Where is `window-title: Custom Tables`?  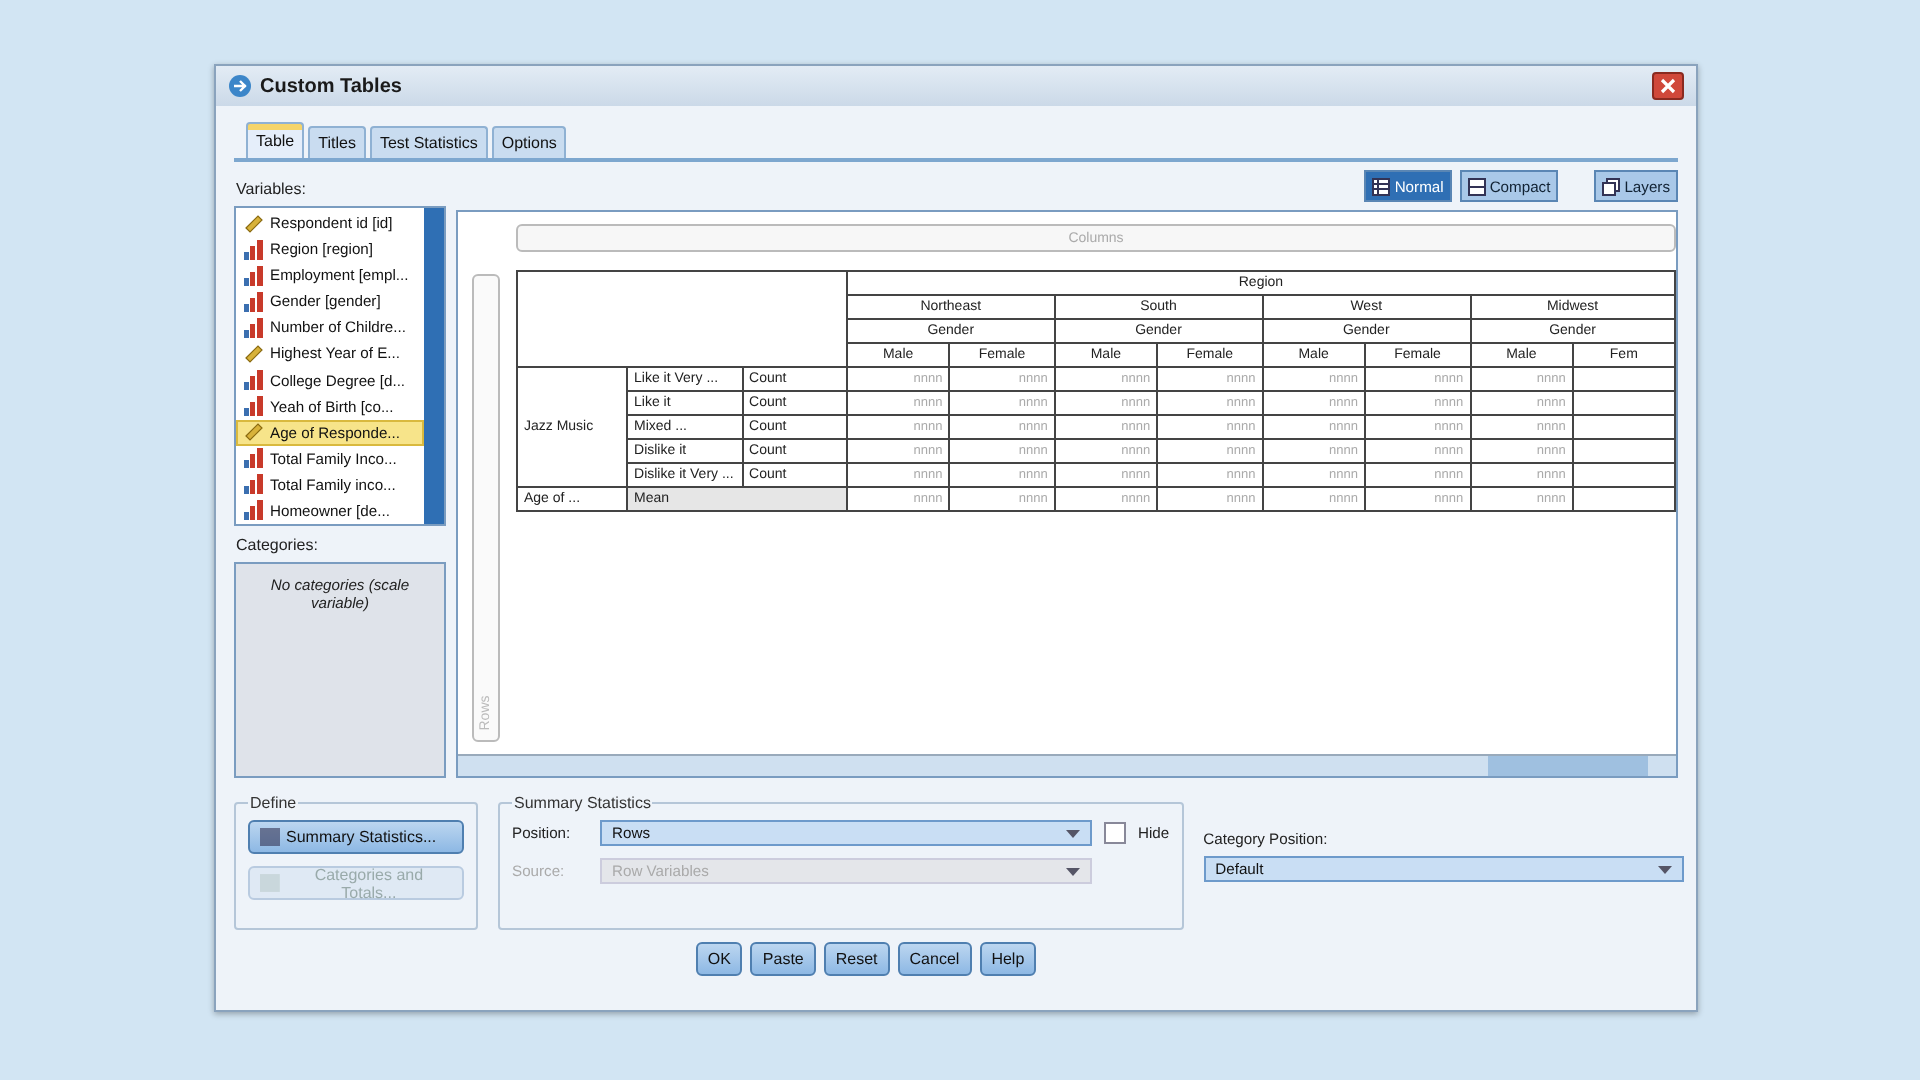 window-title: Custom Tables is located at coordinates (332, 86).